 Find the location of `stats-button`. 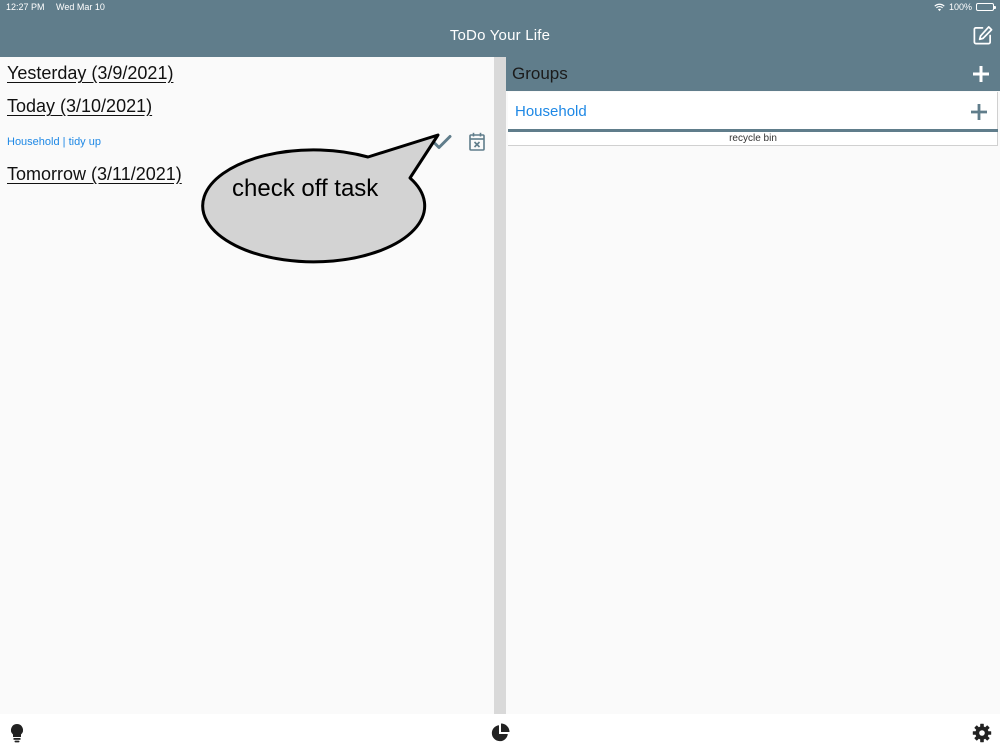

stats-button is located at coordinates (500, 733).